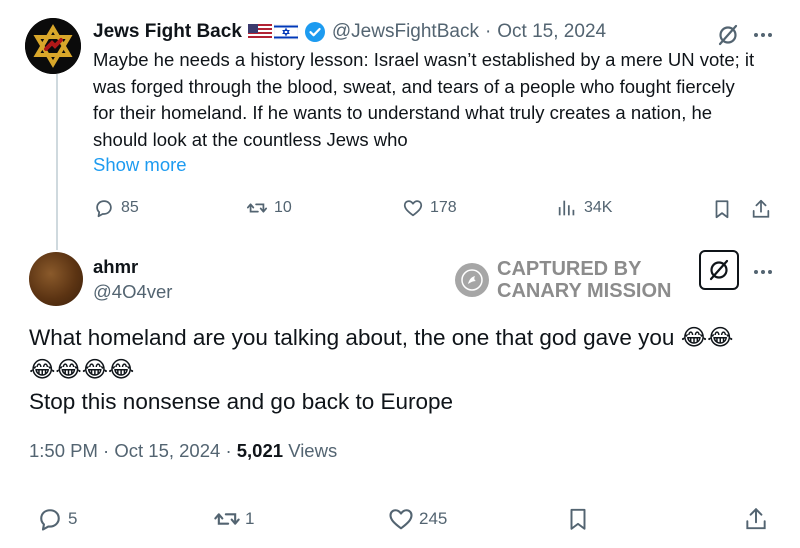 This screenshot has width=800, height=548. I want to click on reply-like-button: 245, so click(417, 519).